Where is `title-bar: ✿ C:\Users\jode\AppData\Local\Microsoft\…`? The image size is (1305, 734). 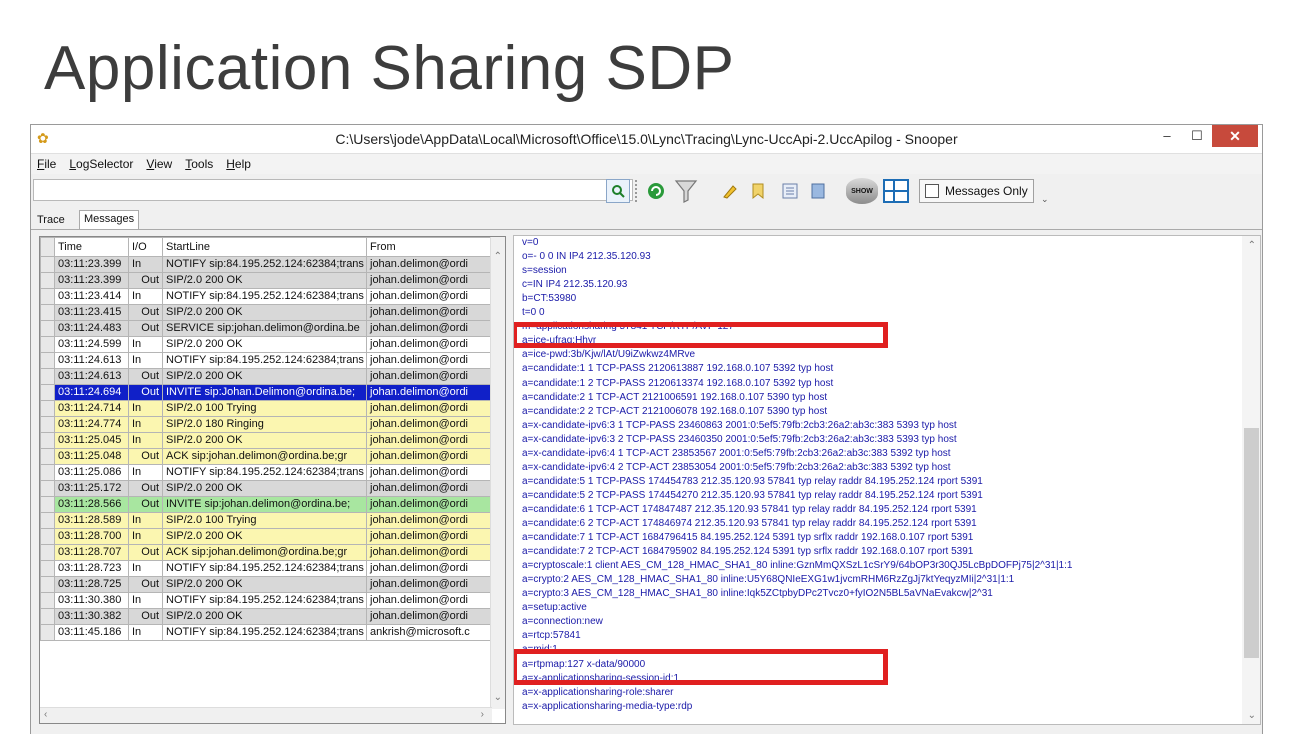
title-bar: ✿ C:\Users\jode\AppData\Local\Microsoft\… is located at coordinates (646, 139).